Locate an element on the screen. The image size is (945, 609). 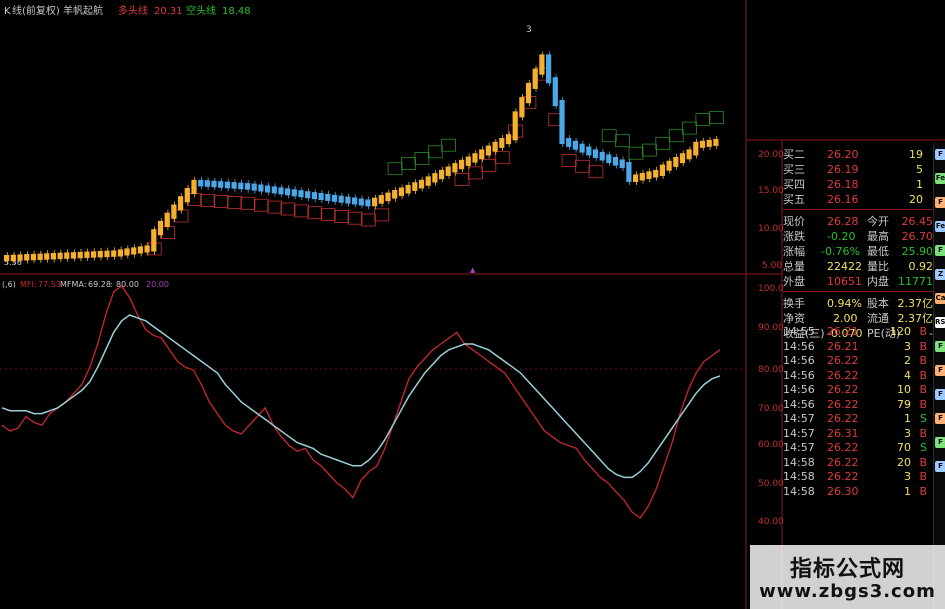
trade-row: 14:58 26.22 3 B is located at coordinates (858, 477).